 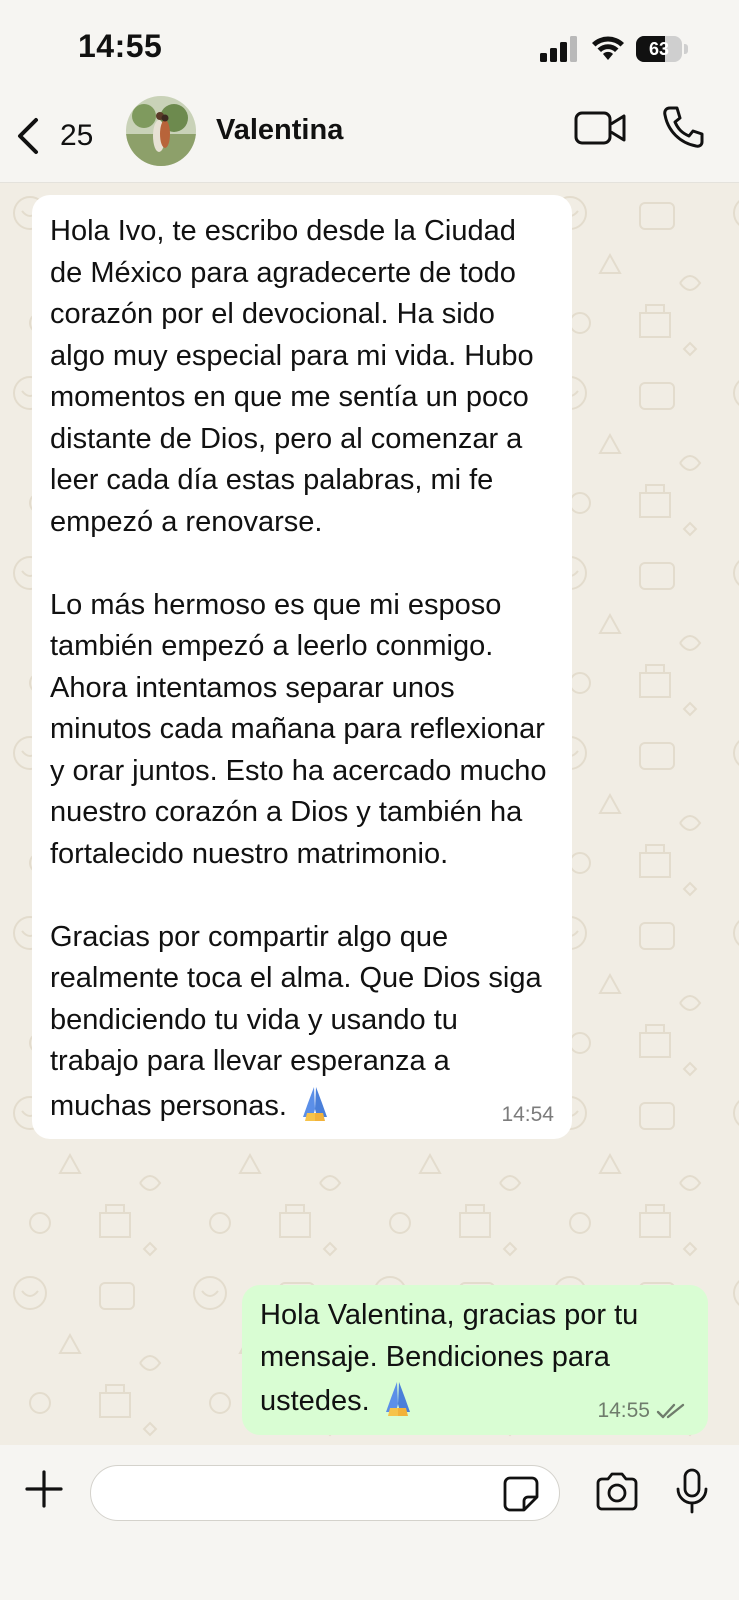 I want to click on phone-icon, so click(x=683, y=127).